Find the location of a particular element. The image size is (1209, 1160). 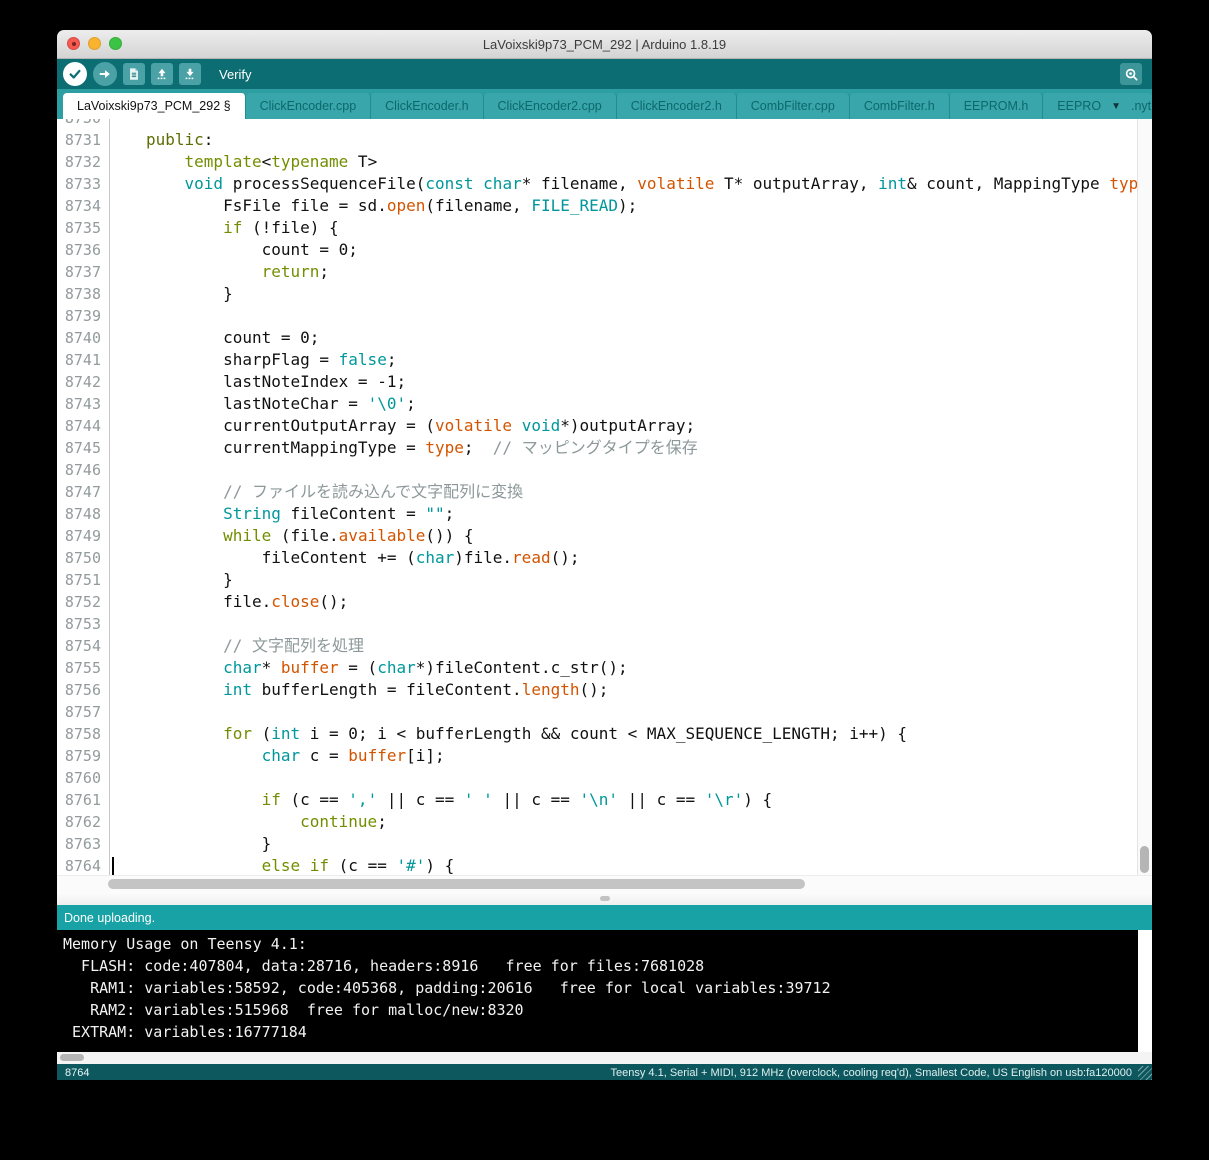

new-sketch-button is located at coordinates (134, 74).